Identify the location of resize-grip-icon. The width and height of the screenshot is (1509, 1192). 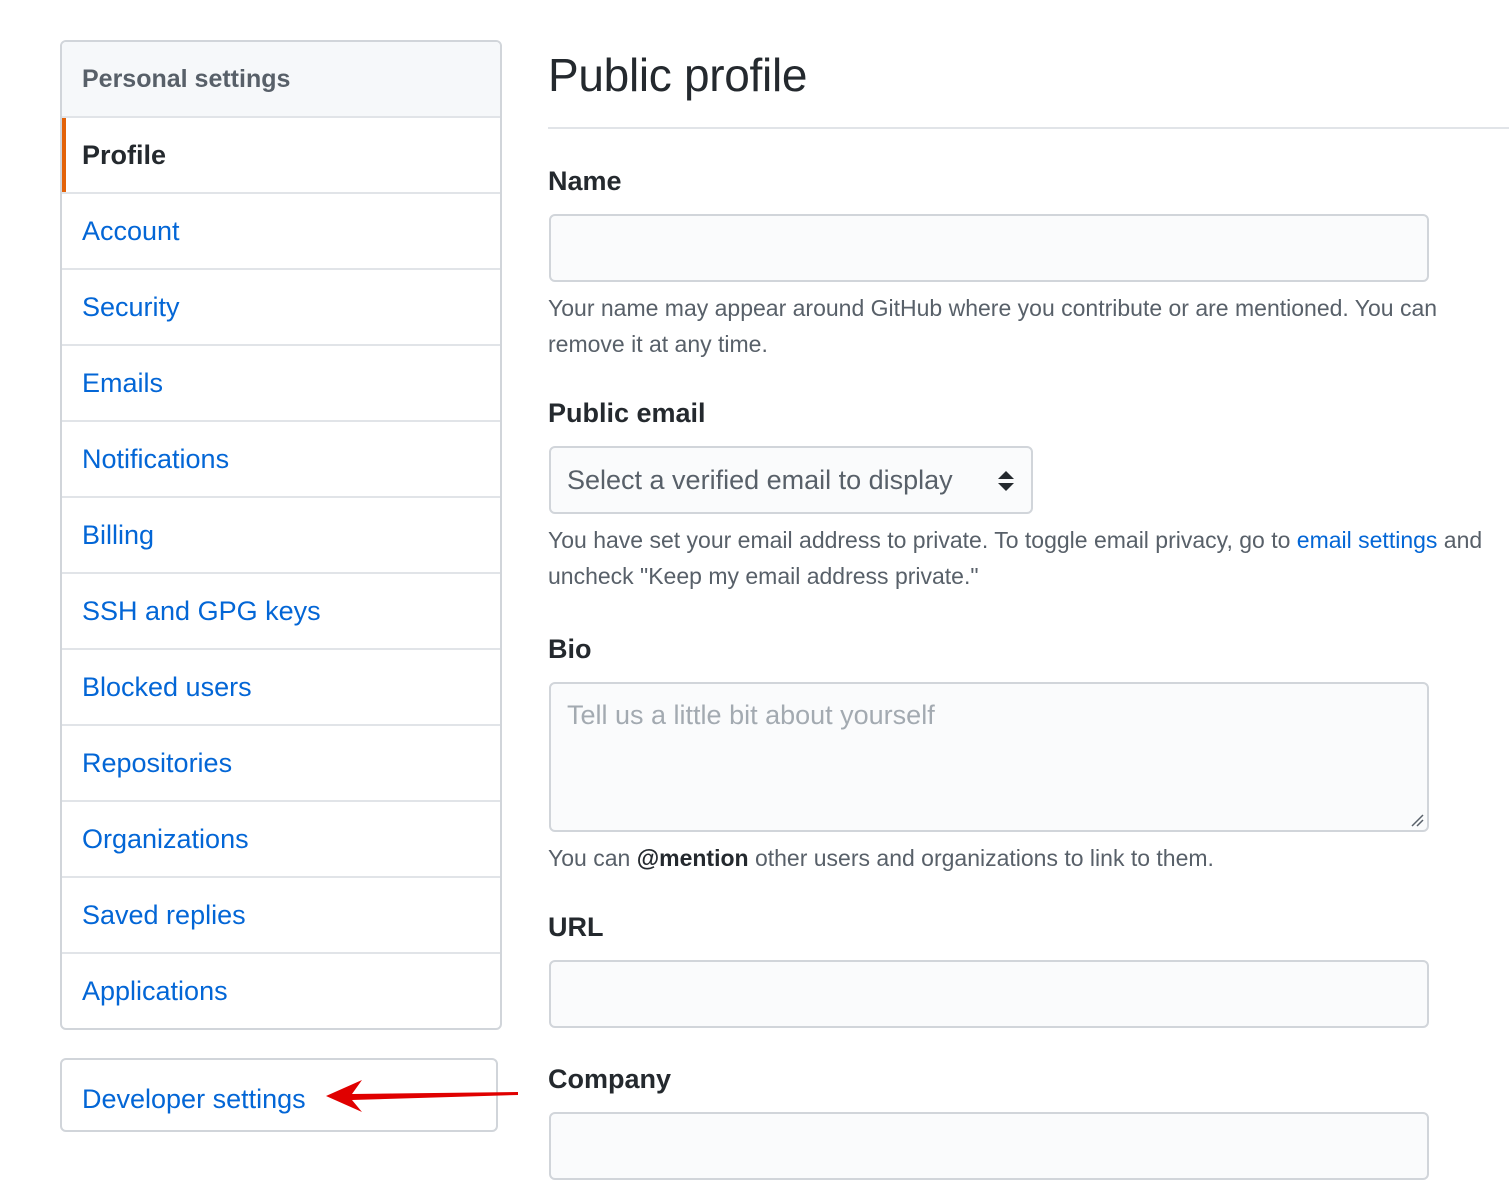
(1417, 820).